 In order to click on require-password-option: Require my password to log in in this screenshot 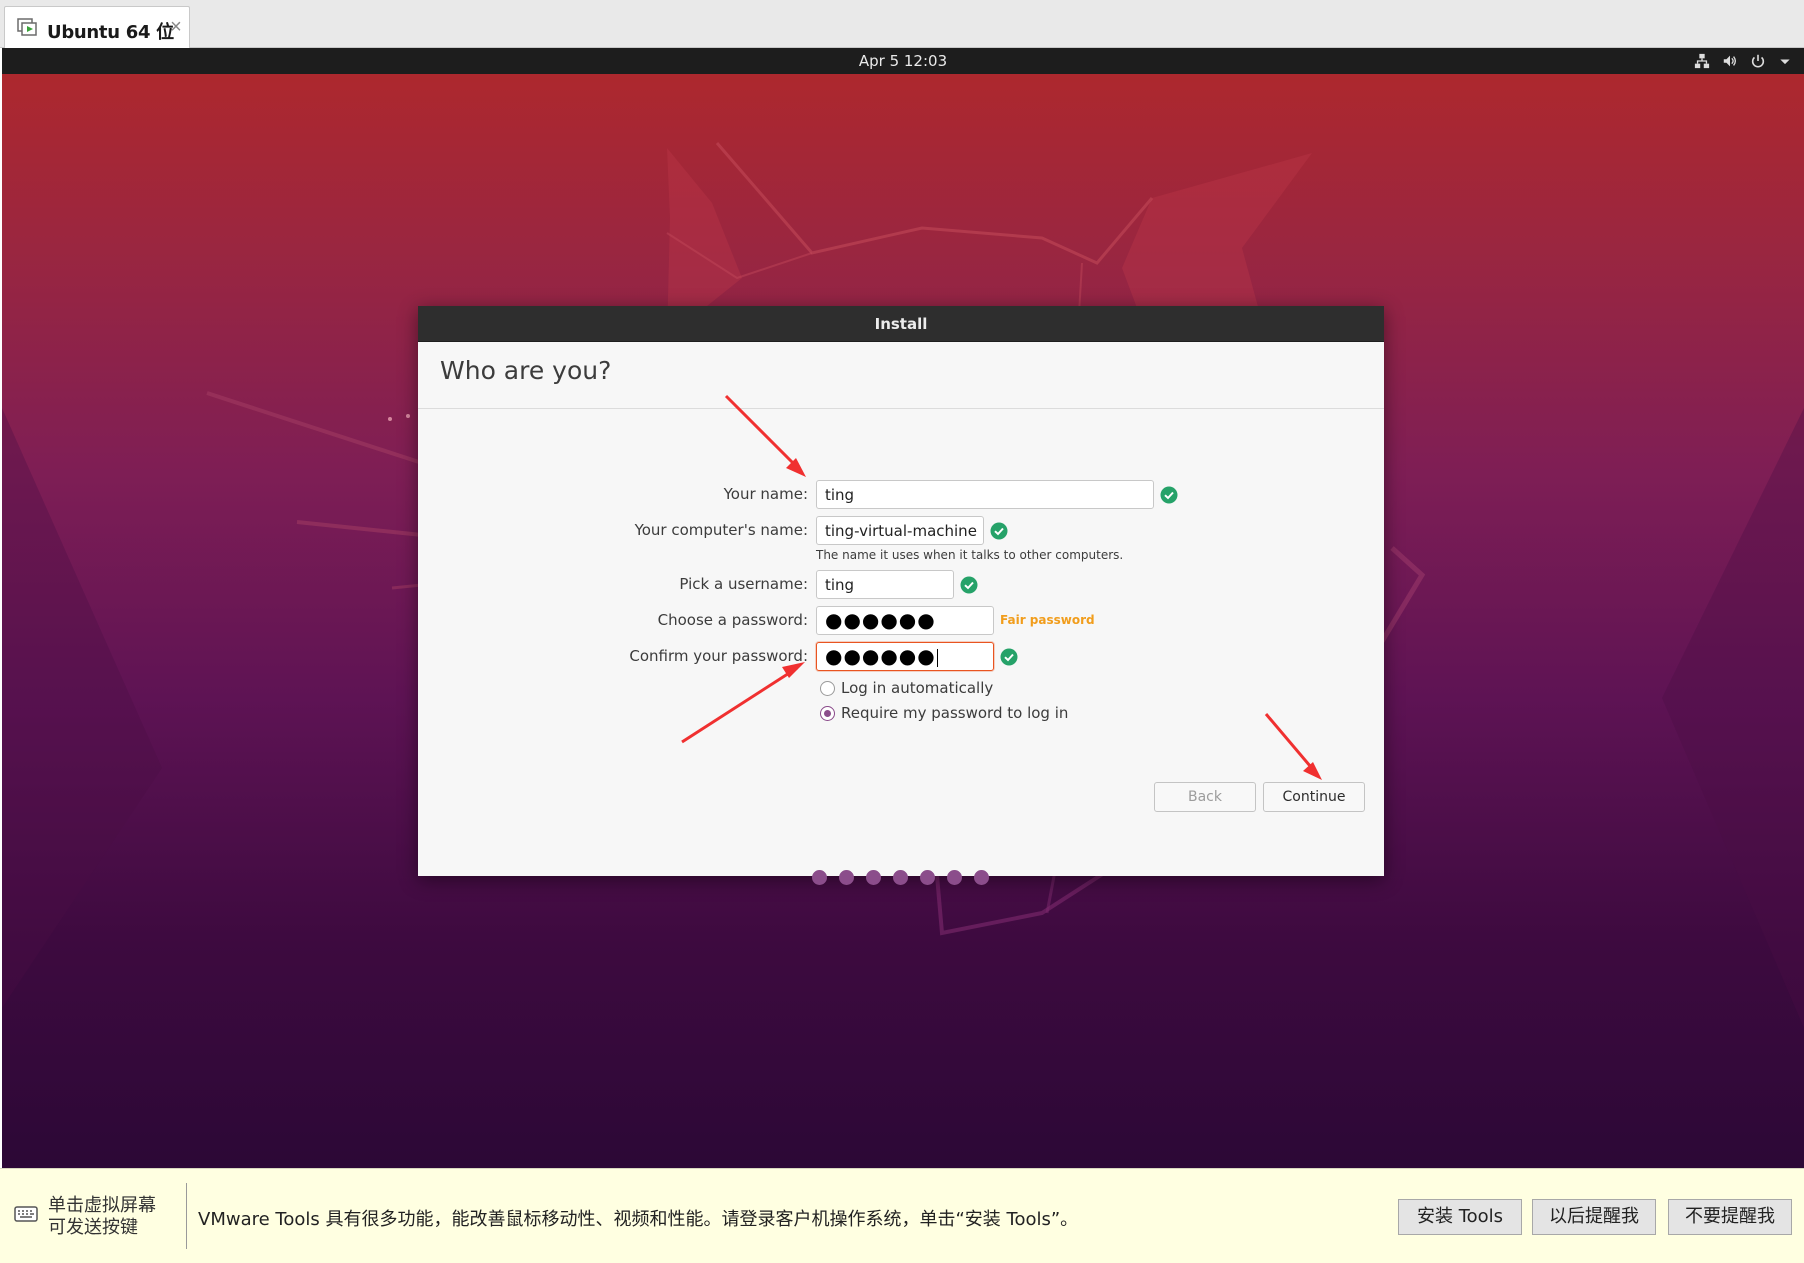, I will do `click(944, 713)`.